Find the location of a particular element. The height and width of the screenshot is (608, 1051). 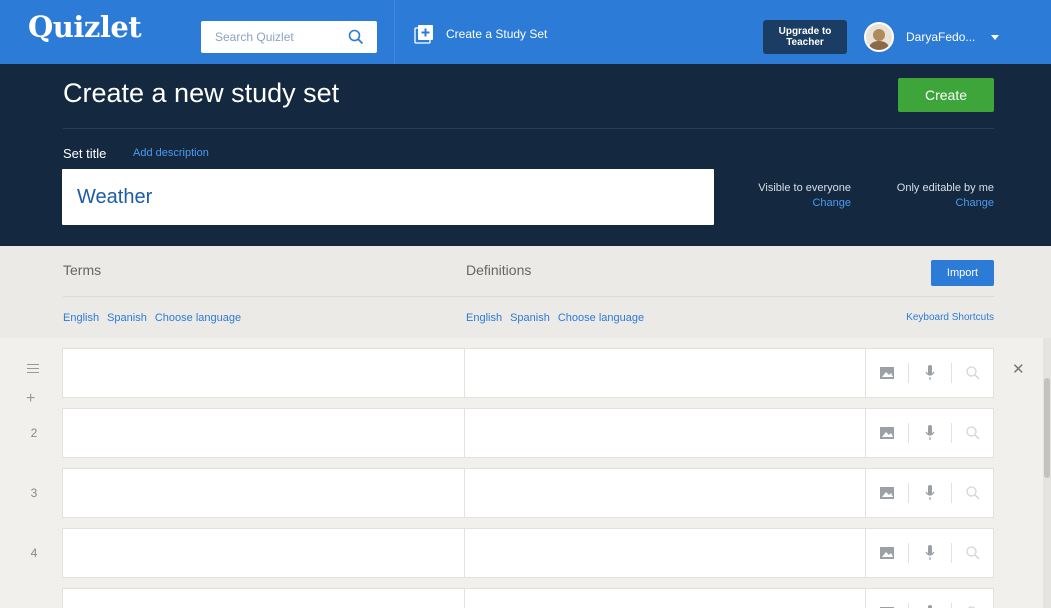

definitions-lang-spanish: Spanish is located at coordinates (530, 318).